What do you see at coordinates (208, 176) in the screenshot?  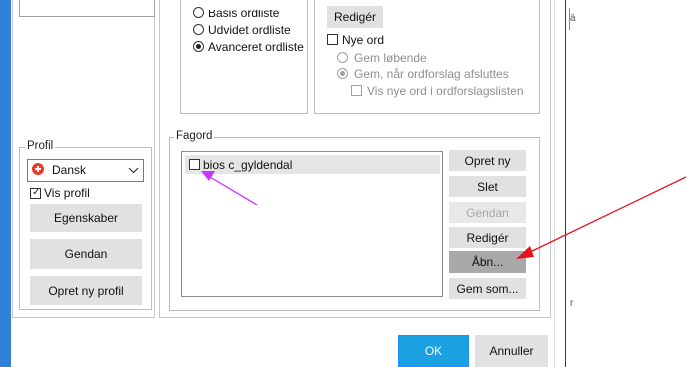 I see `purple-arrow-head` at bounding box center [208, 176].